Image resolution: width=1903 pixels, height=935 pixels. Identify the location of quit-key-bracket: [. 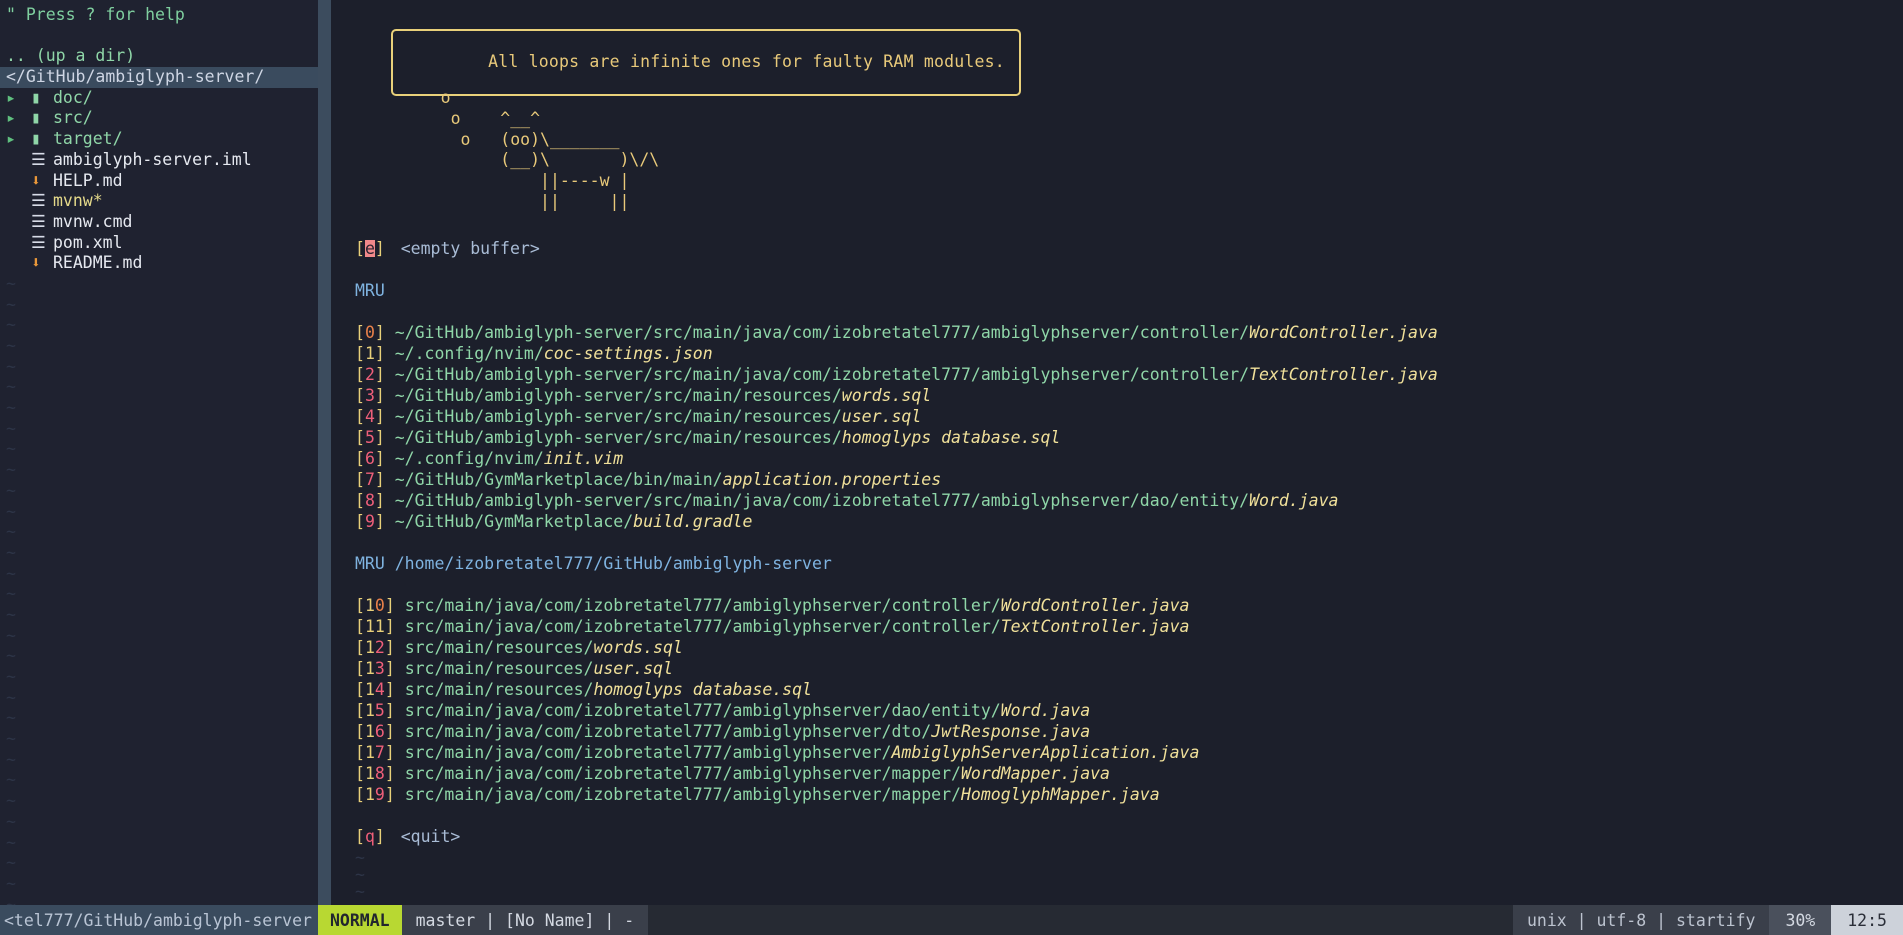
(360, 836).